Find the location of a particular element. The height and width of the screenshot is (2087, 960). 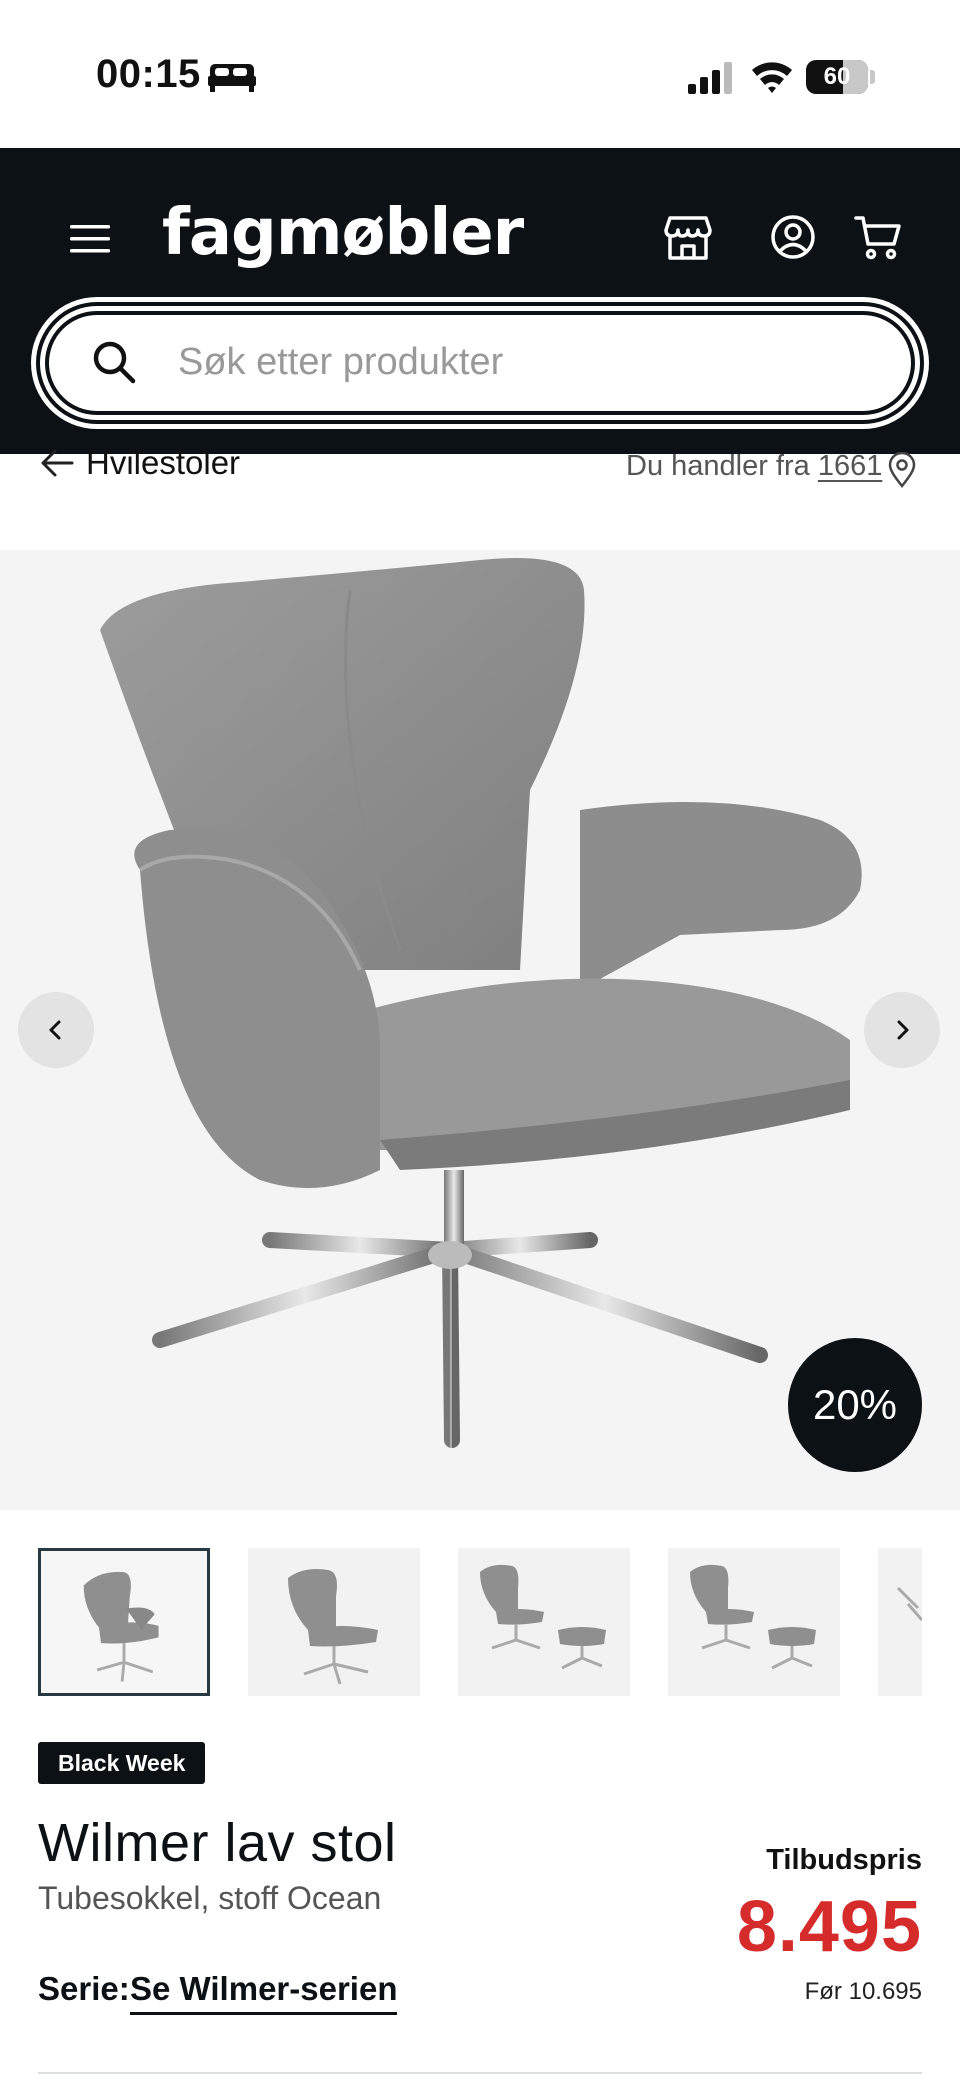

location-prefix: Du handler fra is located at coordinates (718, 466).